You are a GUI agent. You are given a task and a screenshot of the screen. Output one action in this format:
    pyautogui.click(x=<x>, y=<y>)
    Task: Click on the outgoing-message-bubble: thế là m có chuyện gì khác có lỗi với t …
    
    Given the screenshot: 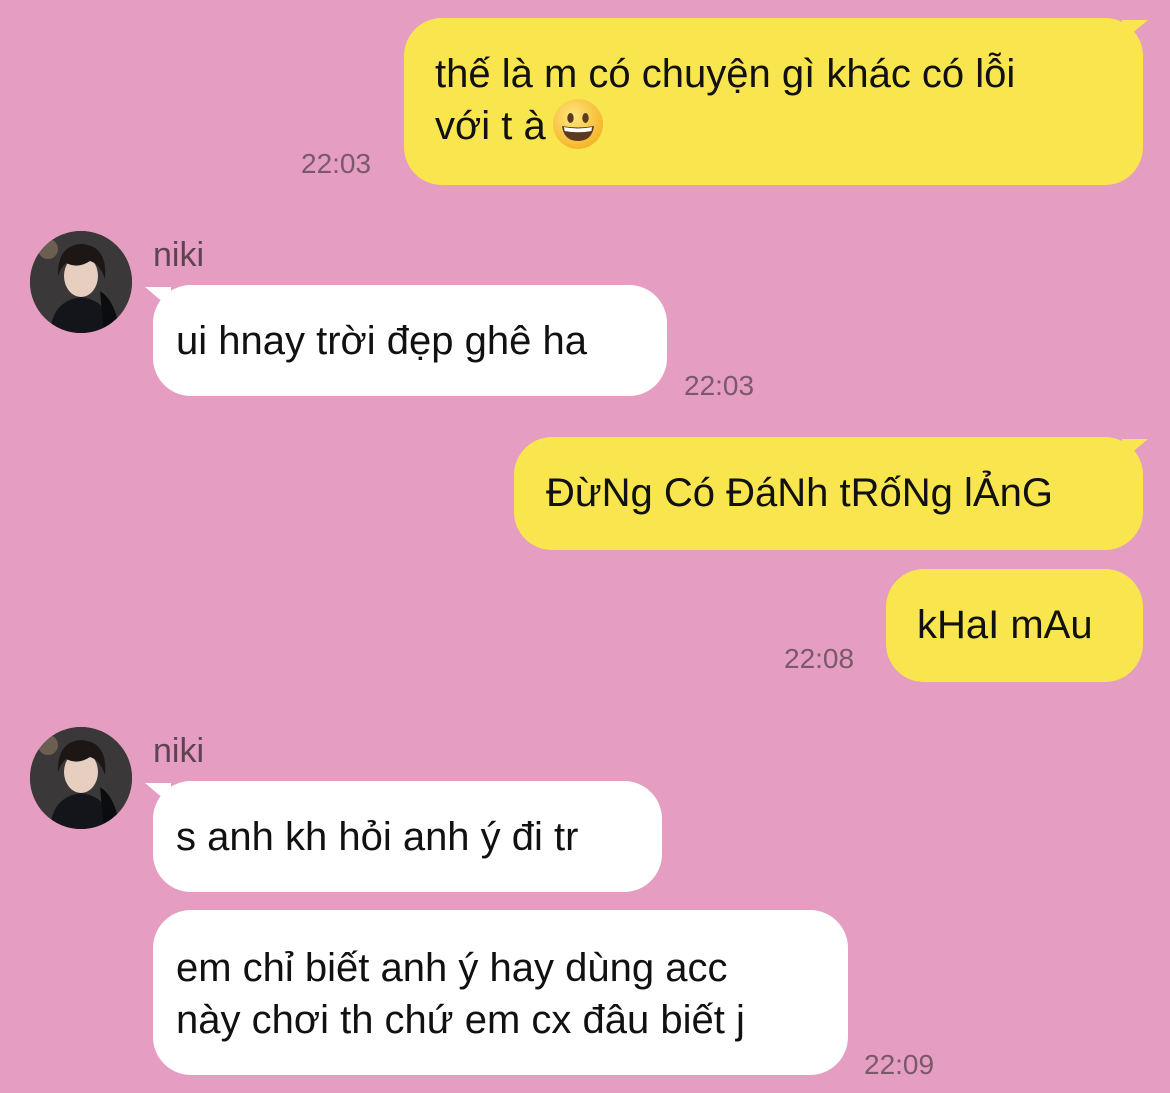 What is the action you would take?
    pyautogui.click(x=773, y=101)
    